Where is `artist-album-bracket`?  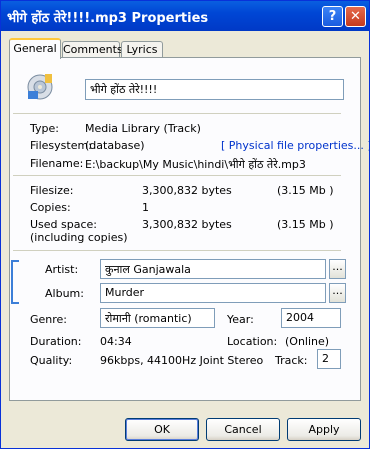
artist-album-bracket is located at coordinates (15, 282).